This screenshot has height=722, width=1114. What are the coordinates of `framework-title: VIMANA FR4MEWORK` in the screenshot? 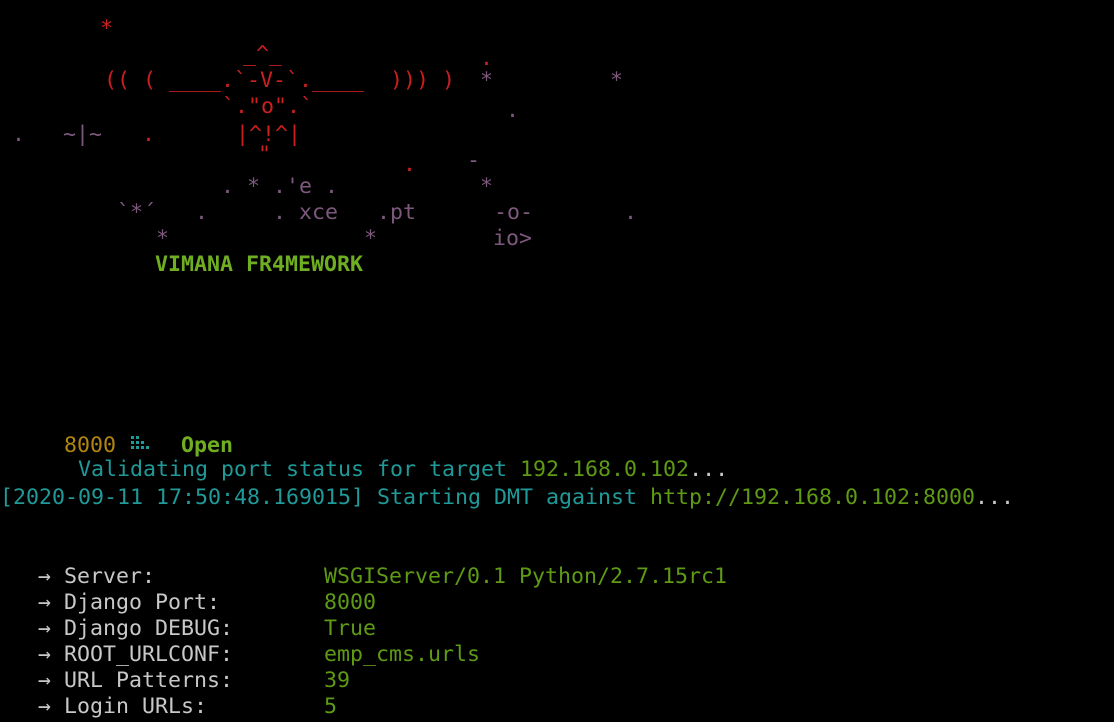 It's located at (259, 264).